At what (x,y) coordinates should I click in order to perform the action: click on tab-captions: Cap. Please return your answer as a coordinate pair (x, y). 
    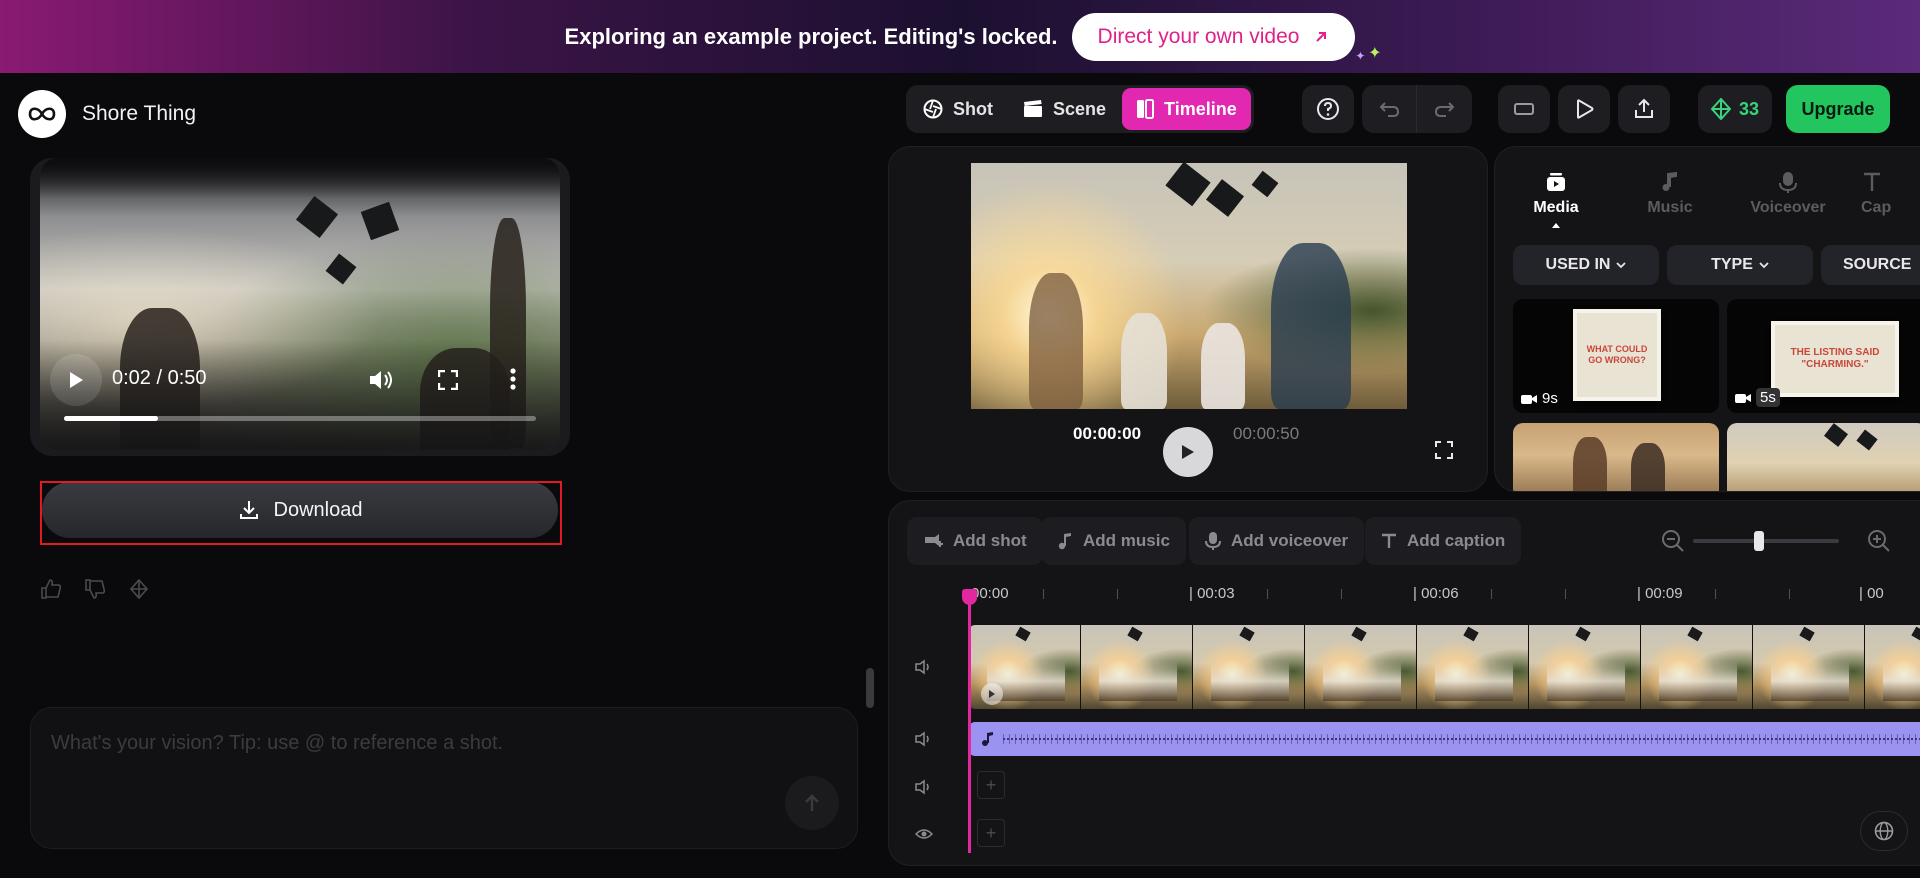
    Looking at the image, I should click on (1890, 194).